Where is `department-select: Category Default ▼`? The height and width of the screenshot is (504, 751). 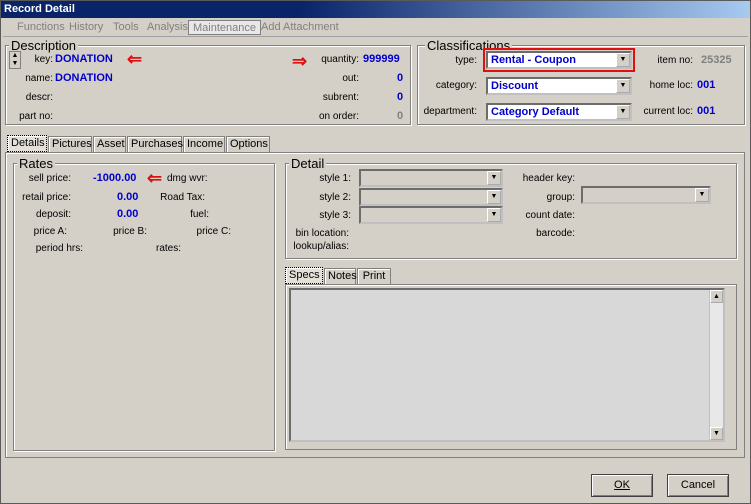 department-select: Category Default ▼ is located at coordinates (559, 112).